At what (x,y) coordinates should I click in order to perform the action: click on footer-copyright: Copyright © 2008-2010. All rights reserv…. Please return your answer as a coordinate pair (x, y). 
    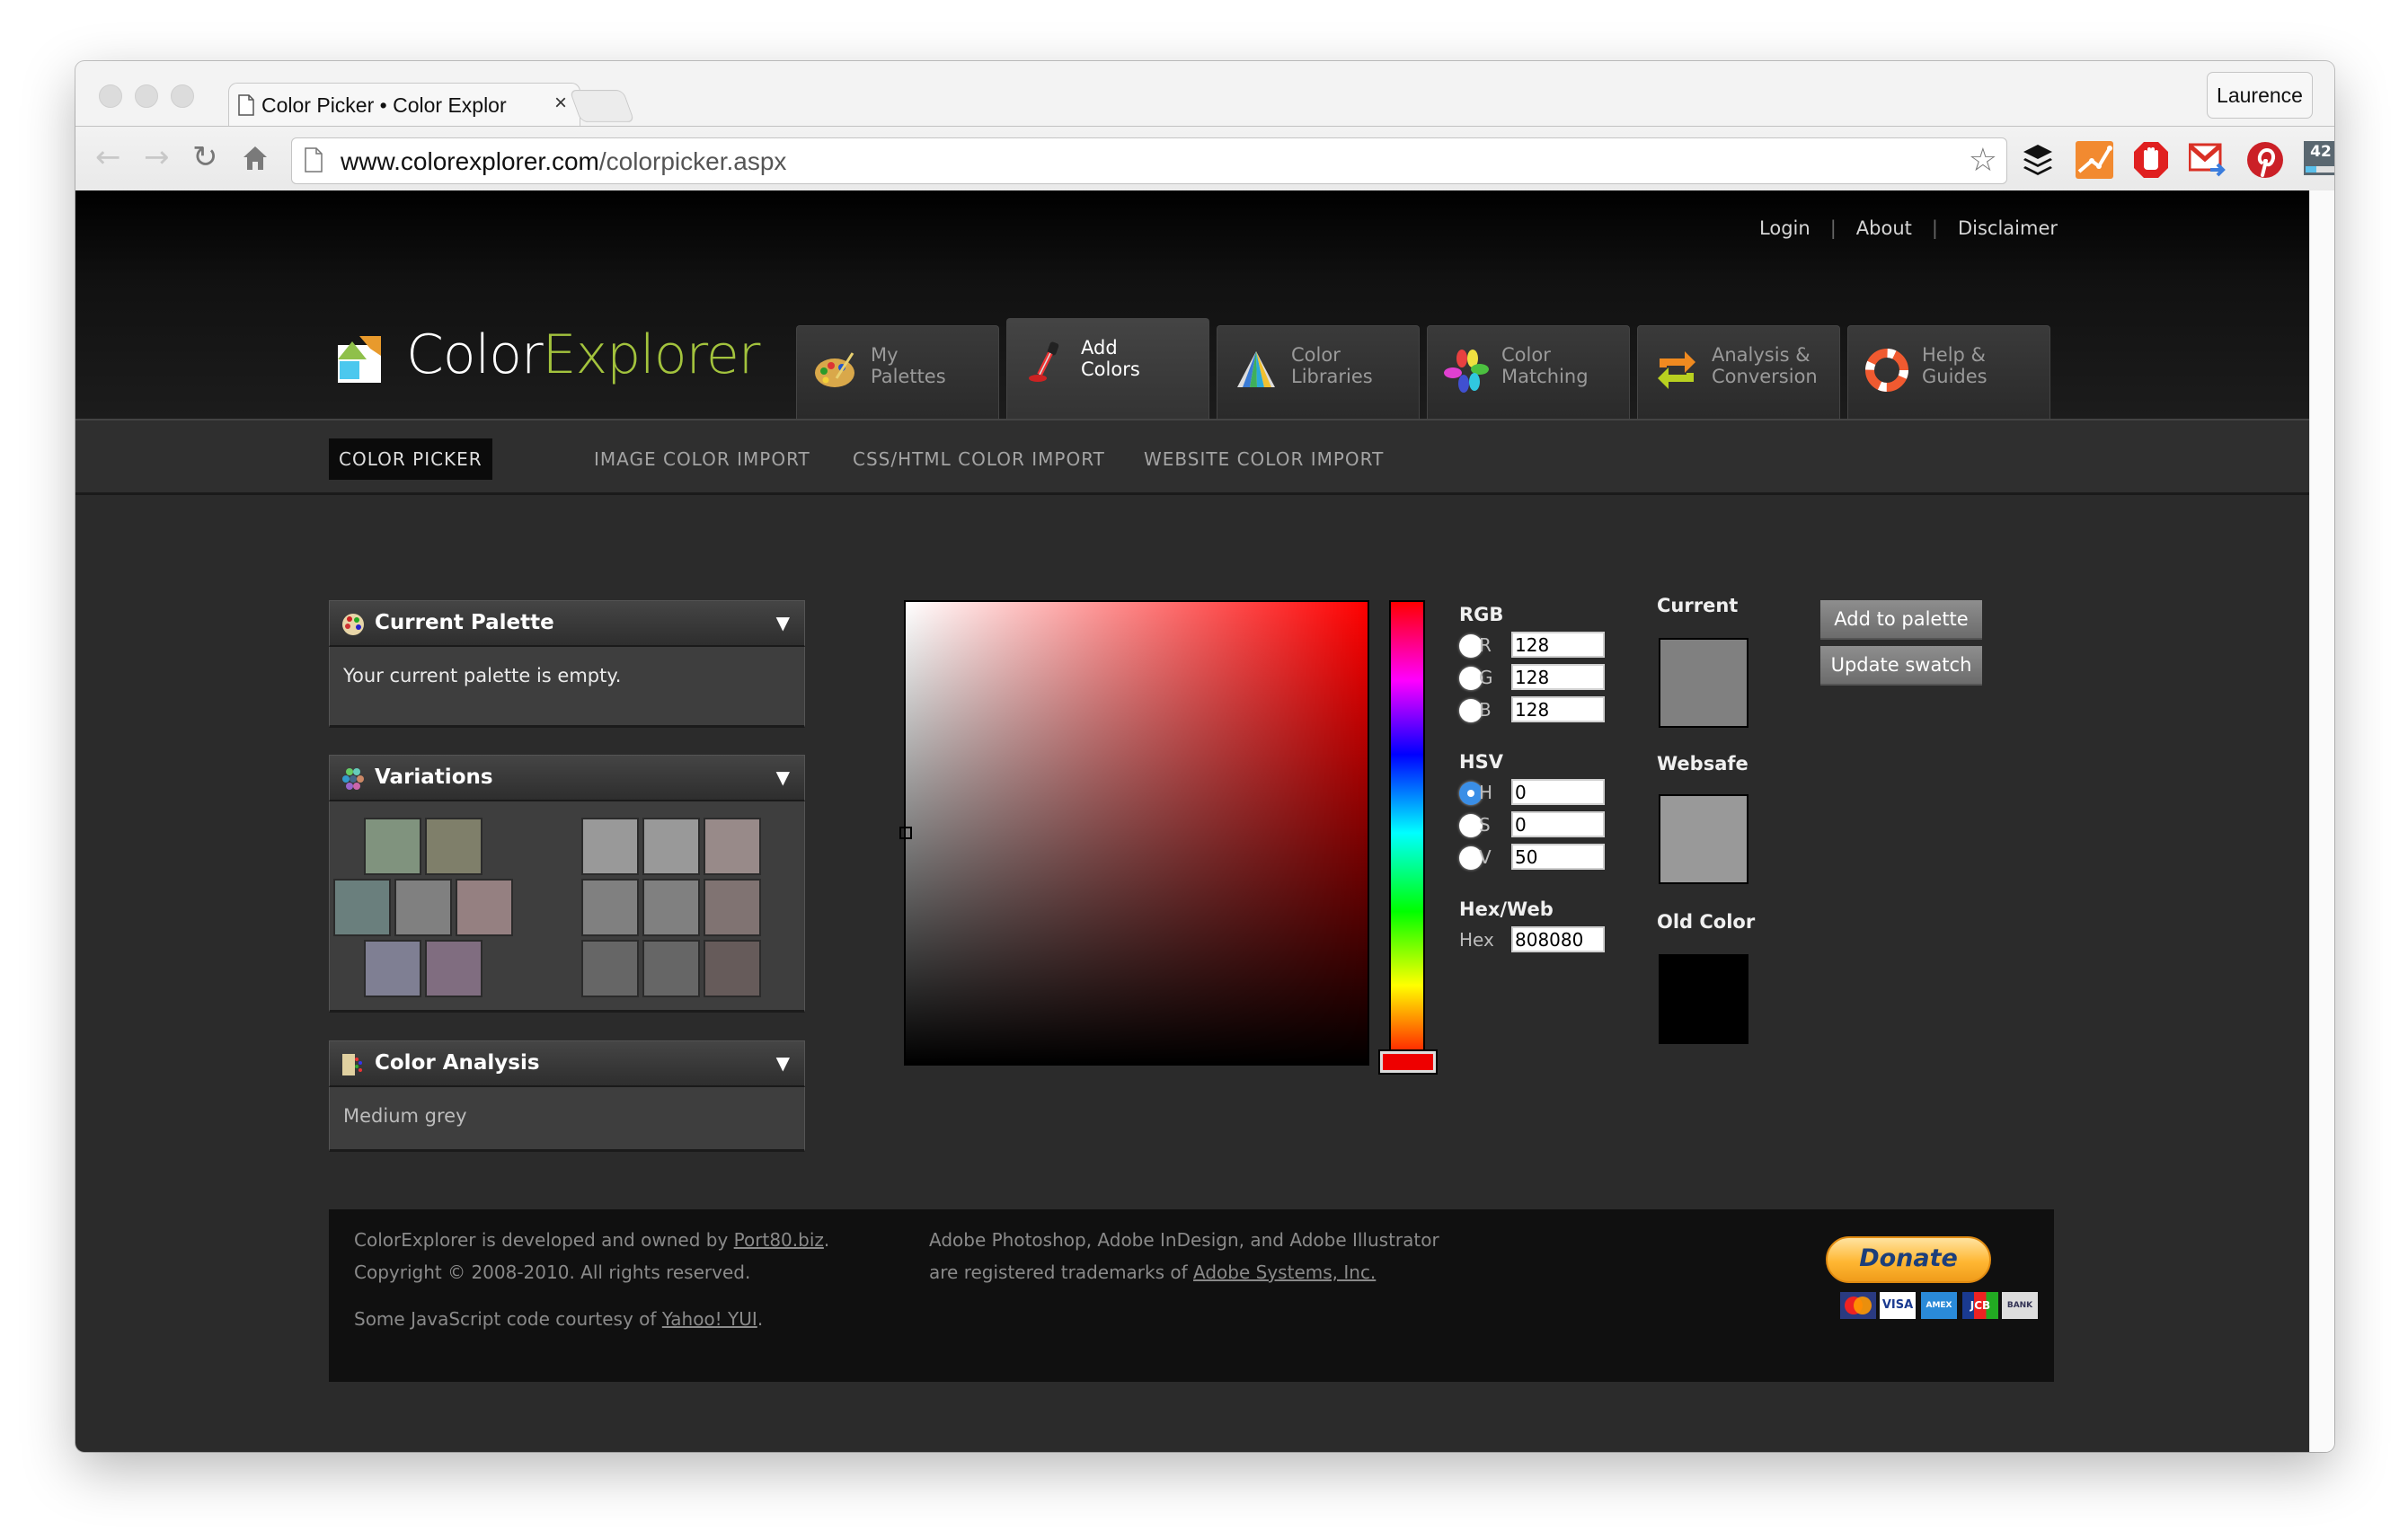
    Looking at the image, I should click on (552, 1272).